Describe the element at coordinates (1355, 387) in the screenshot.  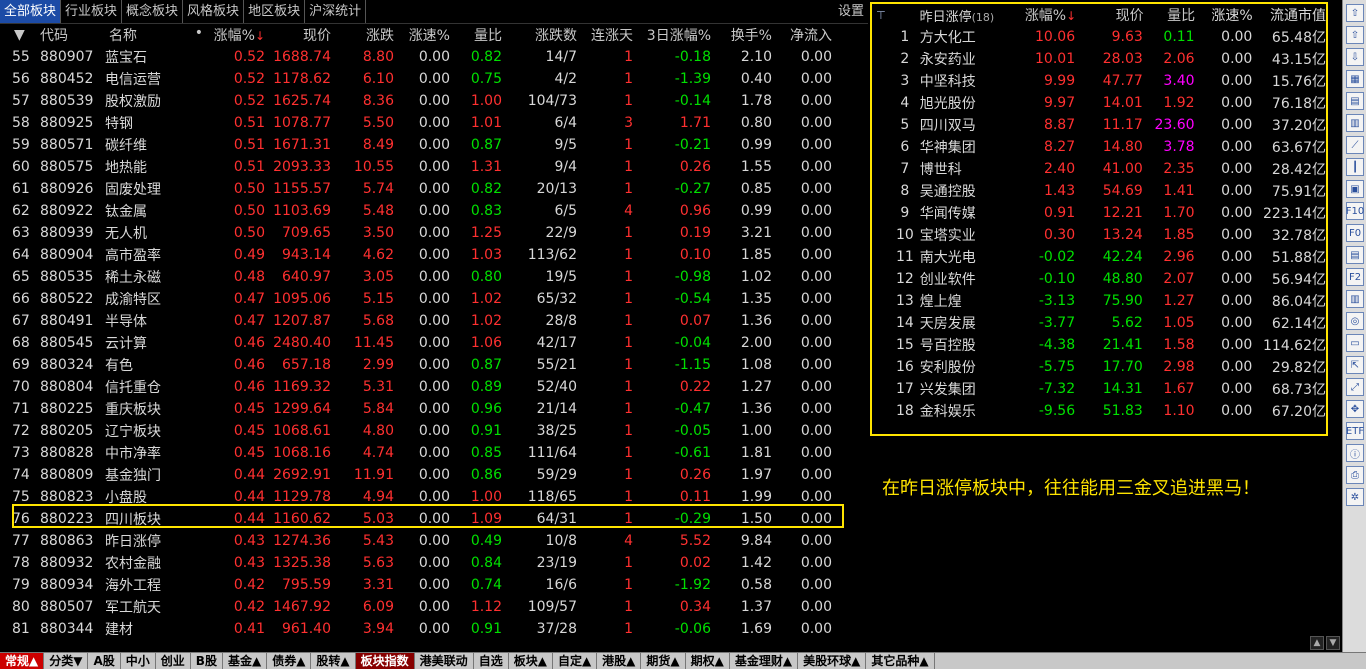
I see `expand-icon: ⤢` at that location.